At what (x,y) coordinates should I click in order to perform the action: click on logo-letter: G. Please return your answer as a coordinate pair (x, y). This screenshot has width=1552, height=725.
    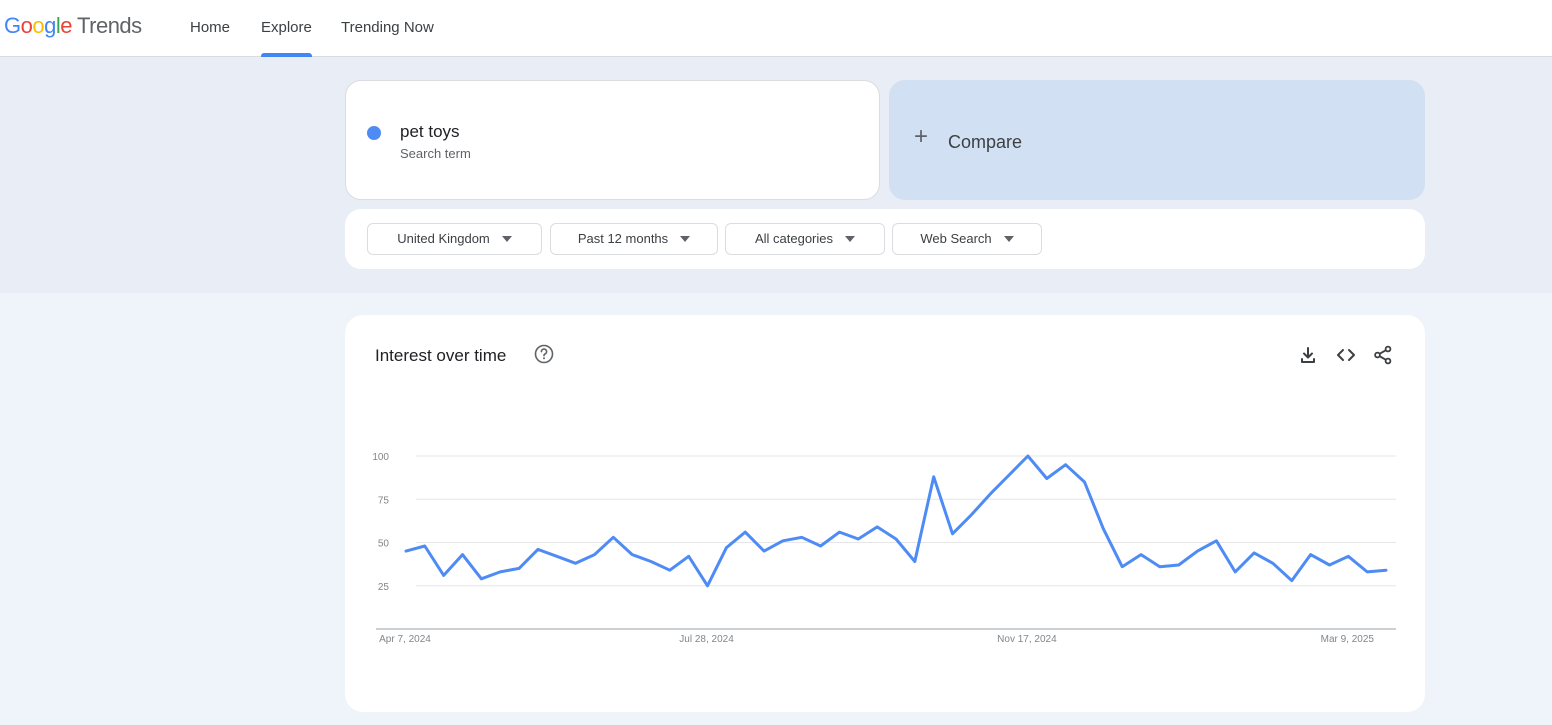
    Looking at the image, I should click on (12, 25).